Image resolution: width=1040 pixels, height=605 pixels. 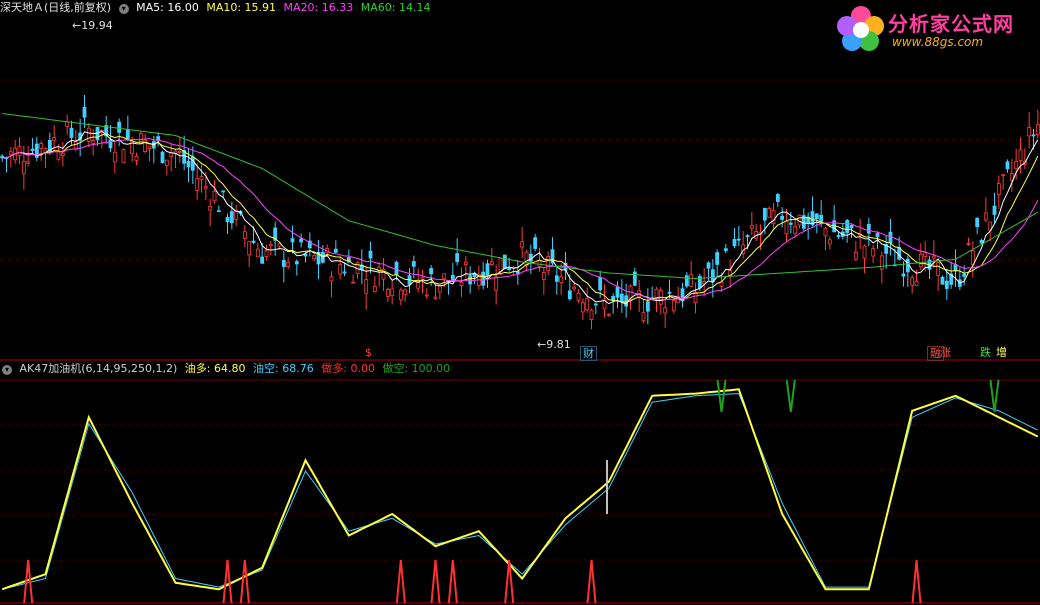 I want to click on marker-zeng: 增, so click(x=1001, y=352).